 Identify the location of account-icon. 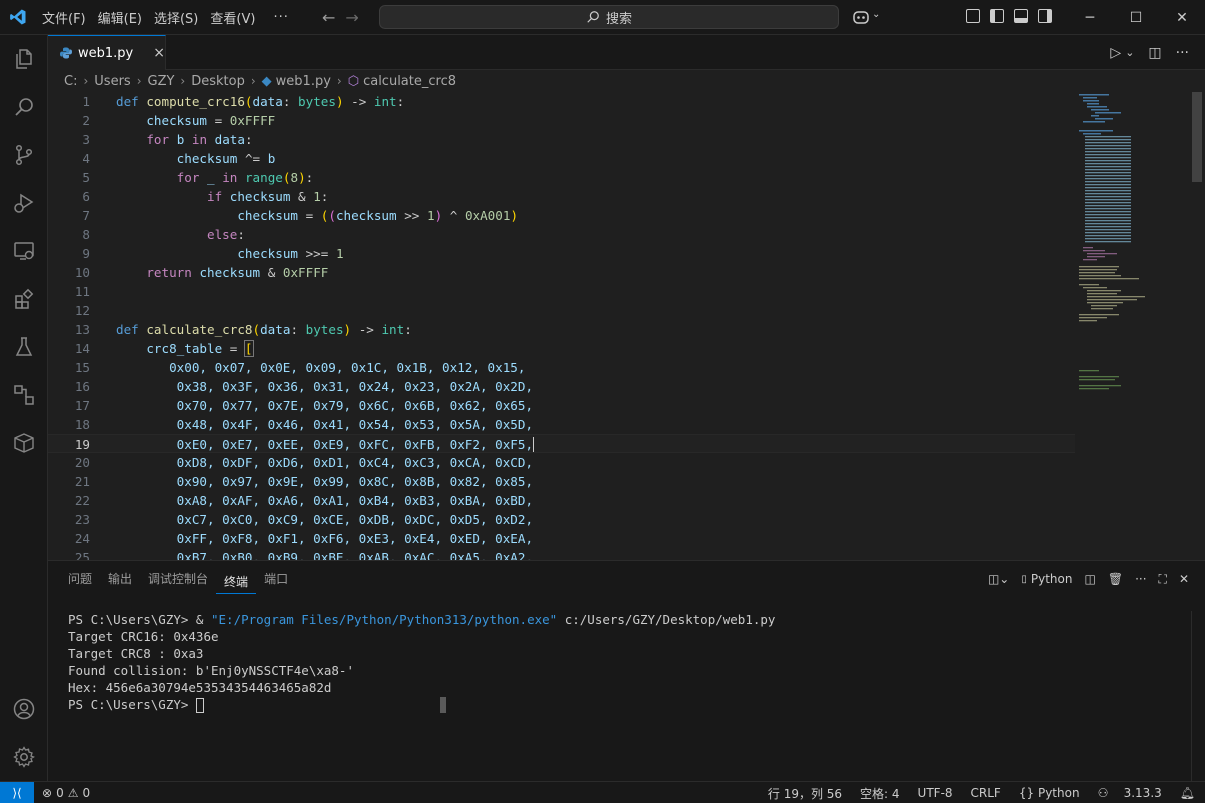
(24, 709).